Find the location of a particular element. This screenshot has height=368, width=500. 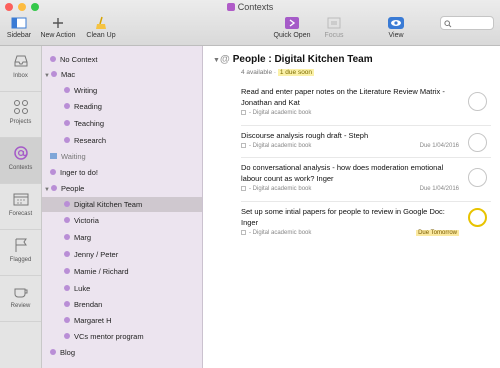

context-item-vcs-mentor-program: VCs mentor program is located at coordinates (122, 336).